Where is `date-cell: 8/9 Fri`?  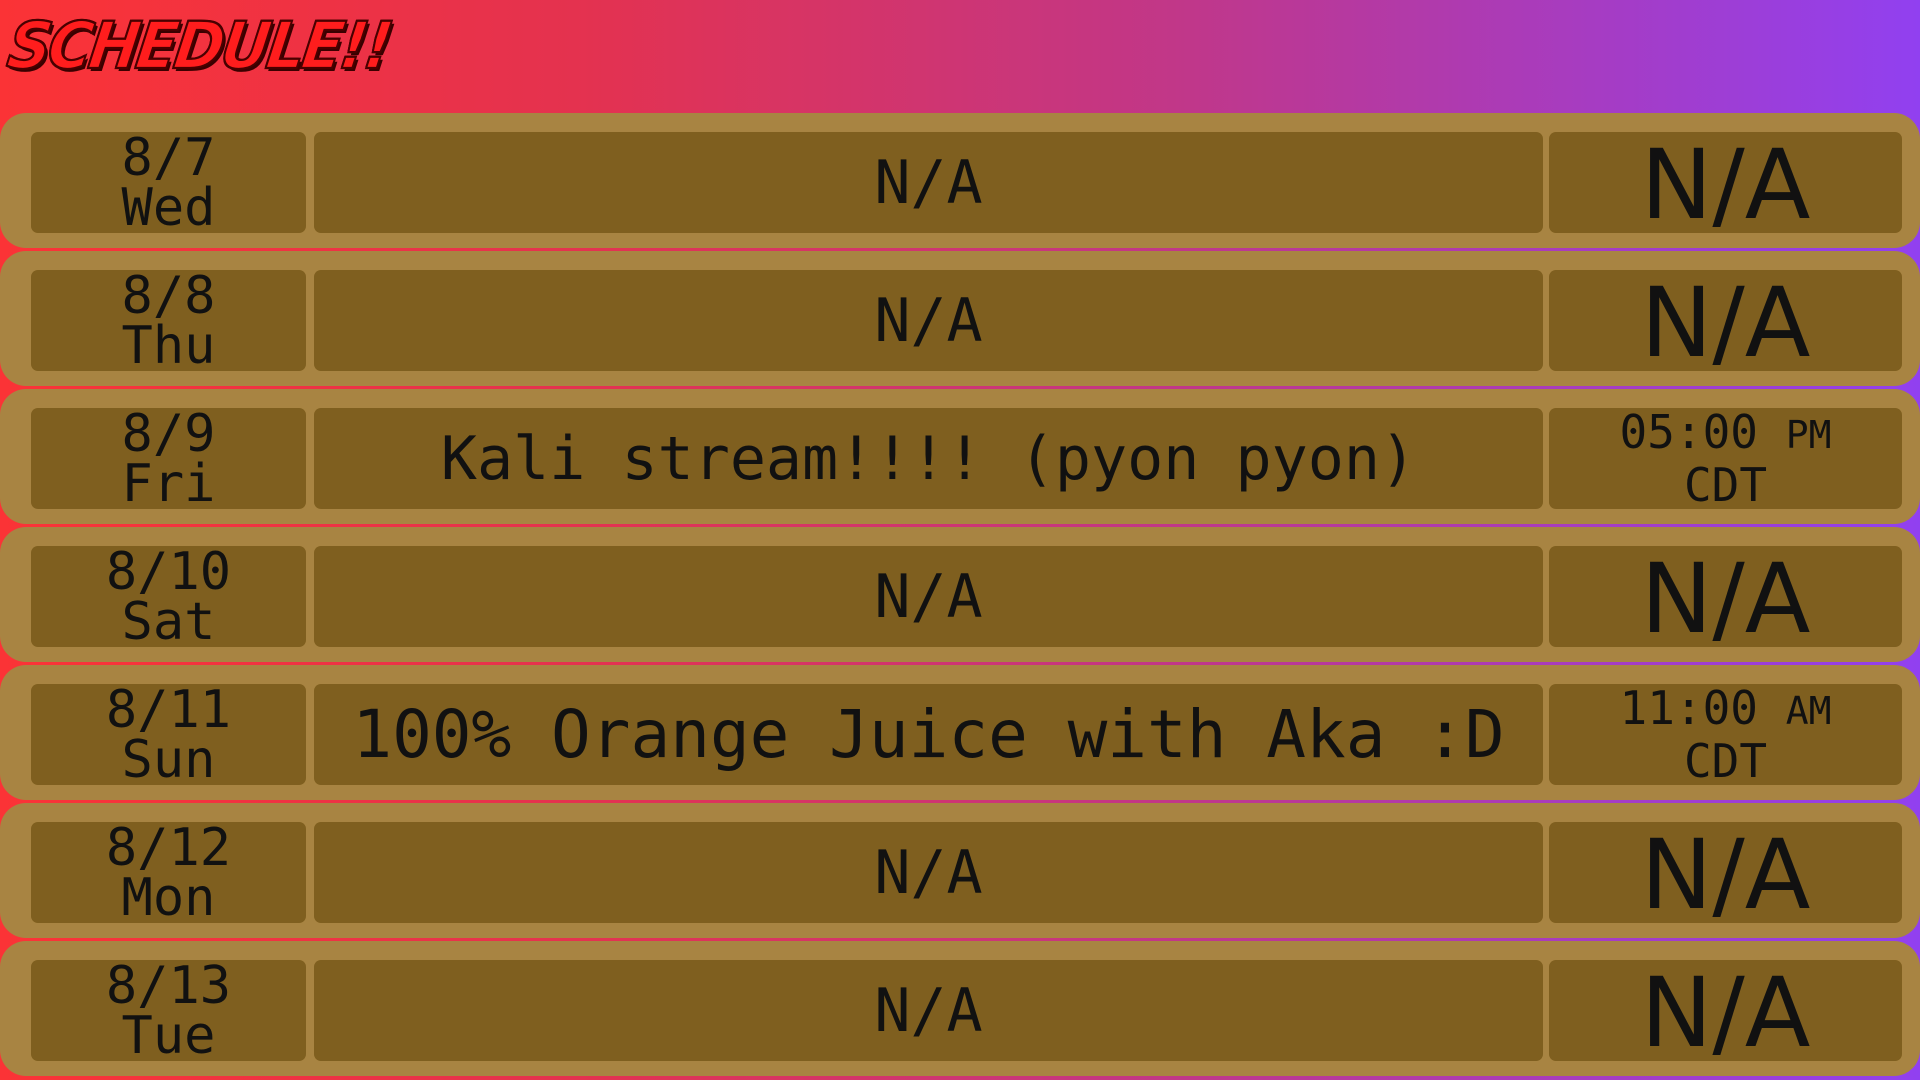
date-cell: 8/9 Fri is located at coordinates (168, 458).